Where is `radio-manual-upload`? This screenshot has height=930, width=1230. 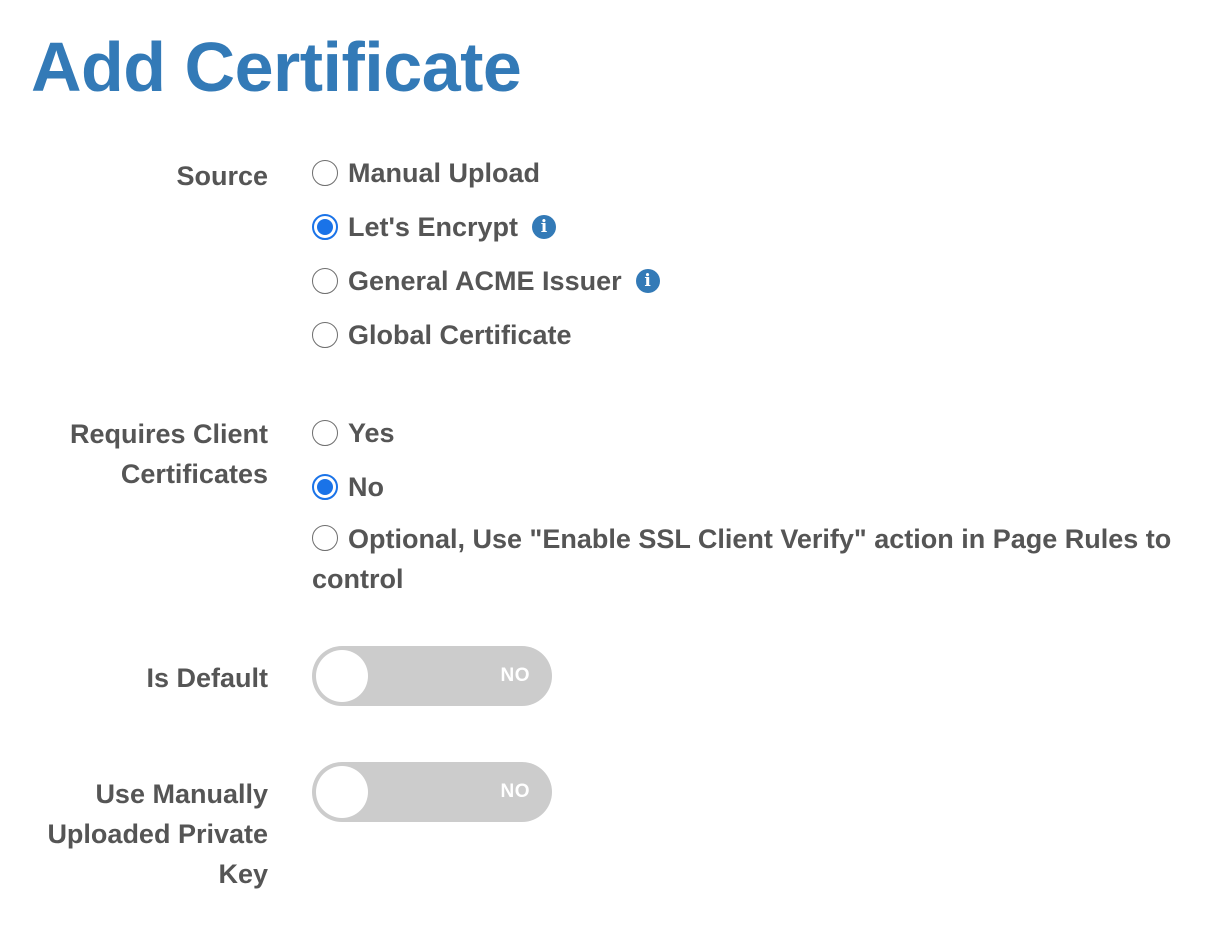 radio-manual-upload is located at coordinates (325, 173).